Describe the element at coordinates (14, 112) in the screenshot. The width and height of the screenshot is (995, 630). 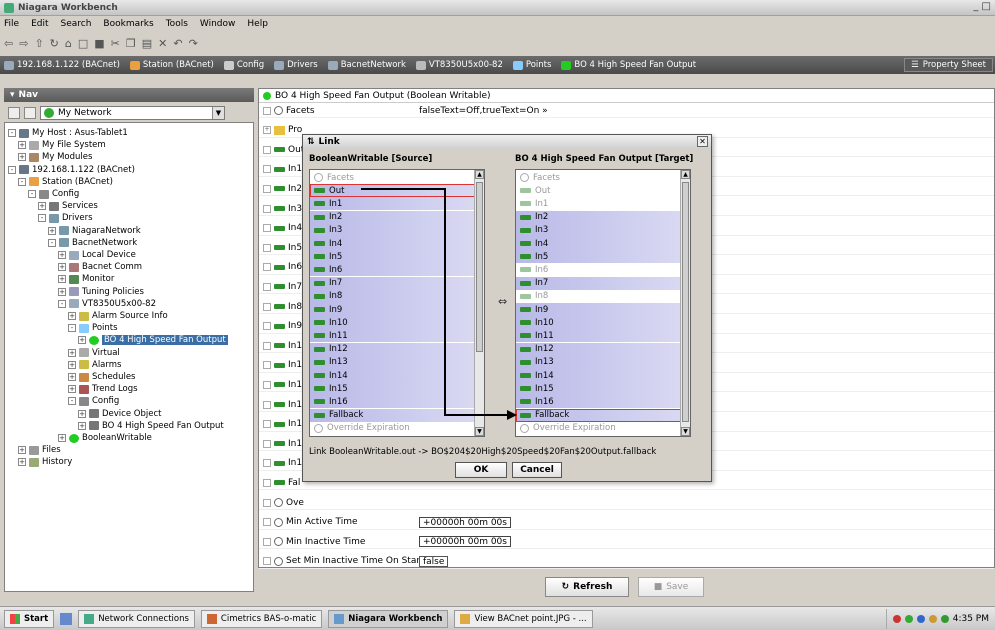
I see `nav-back-icon` at that location.